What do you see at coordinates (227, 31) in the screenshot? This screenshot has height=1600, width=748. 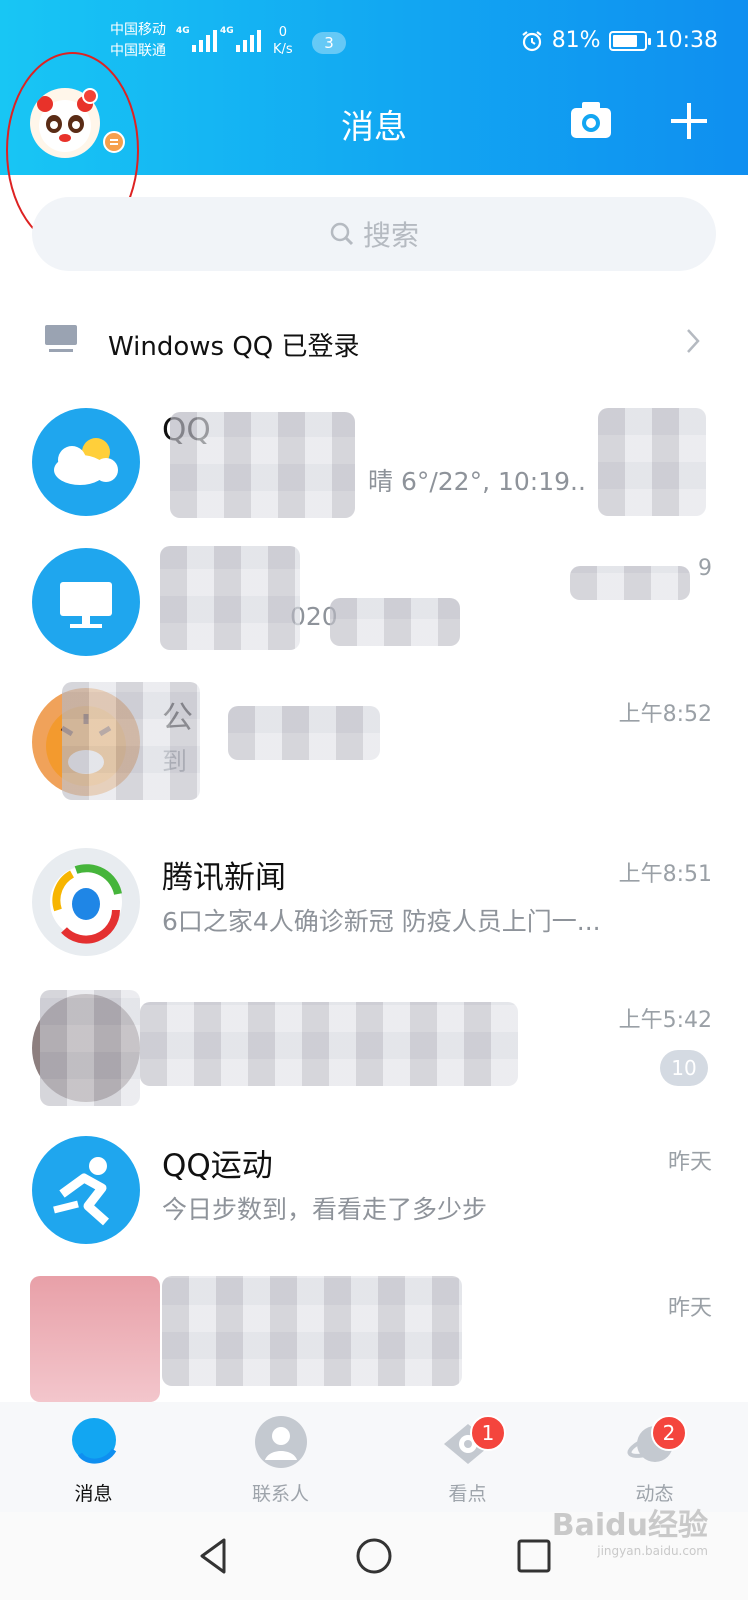 I see `network-type-2: 4G` at bounding box center [227, 31].